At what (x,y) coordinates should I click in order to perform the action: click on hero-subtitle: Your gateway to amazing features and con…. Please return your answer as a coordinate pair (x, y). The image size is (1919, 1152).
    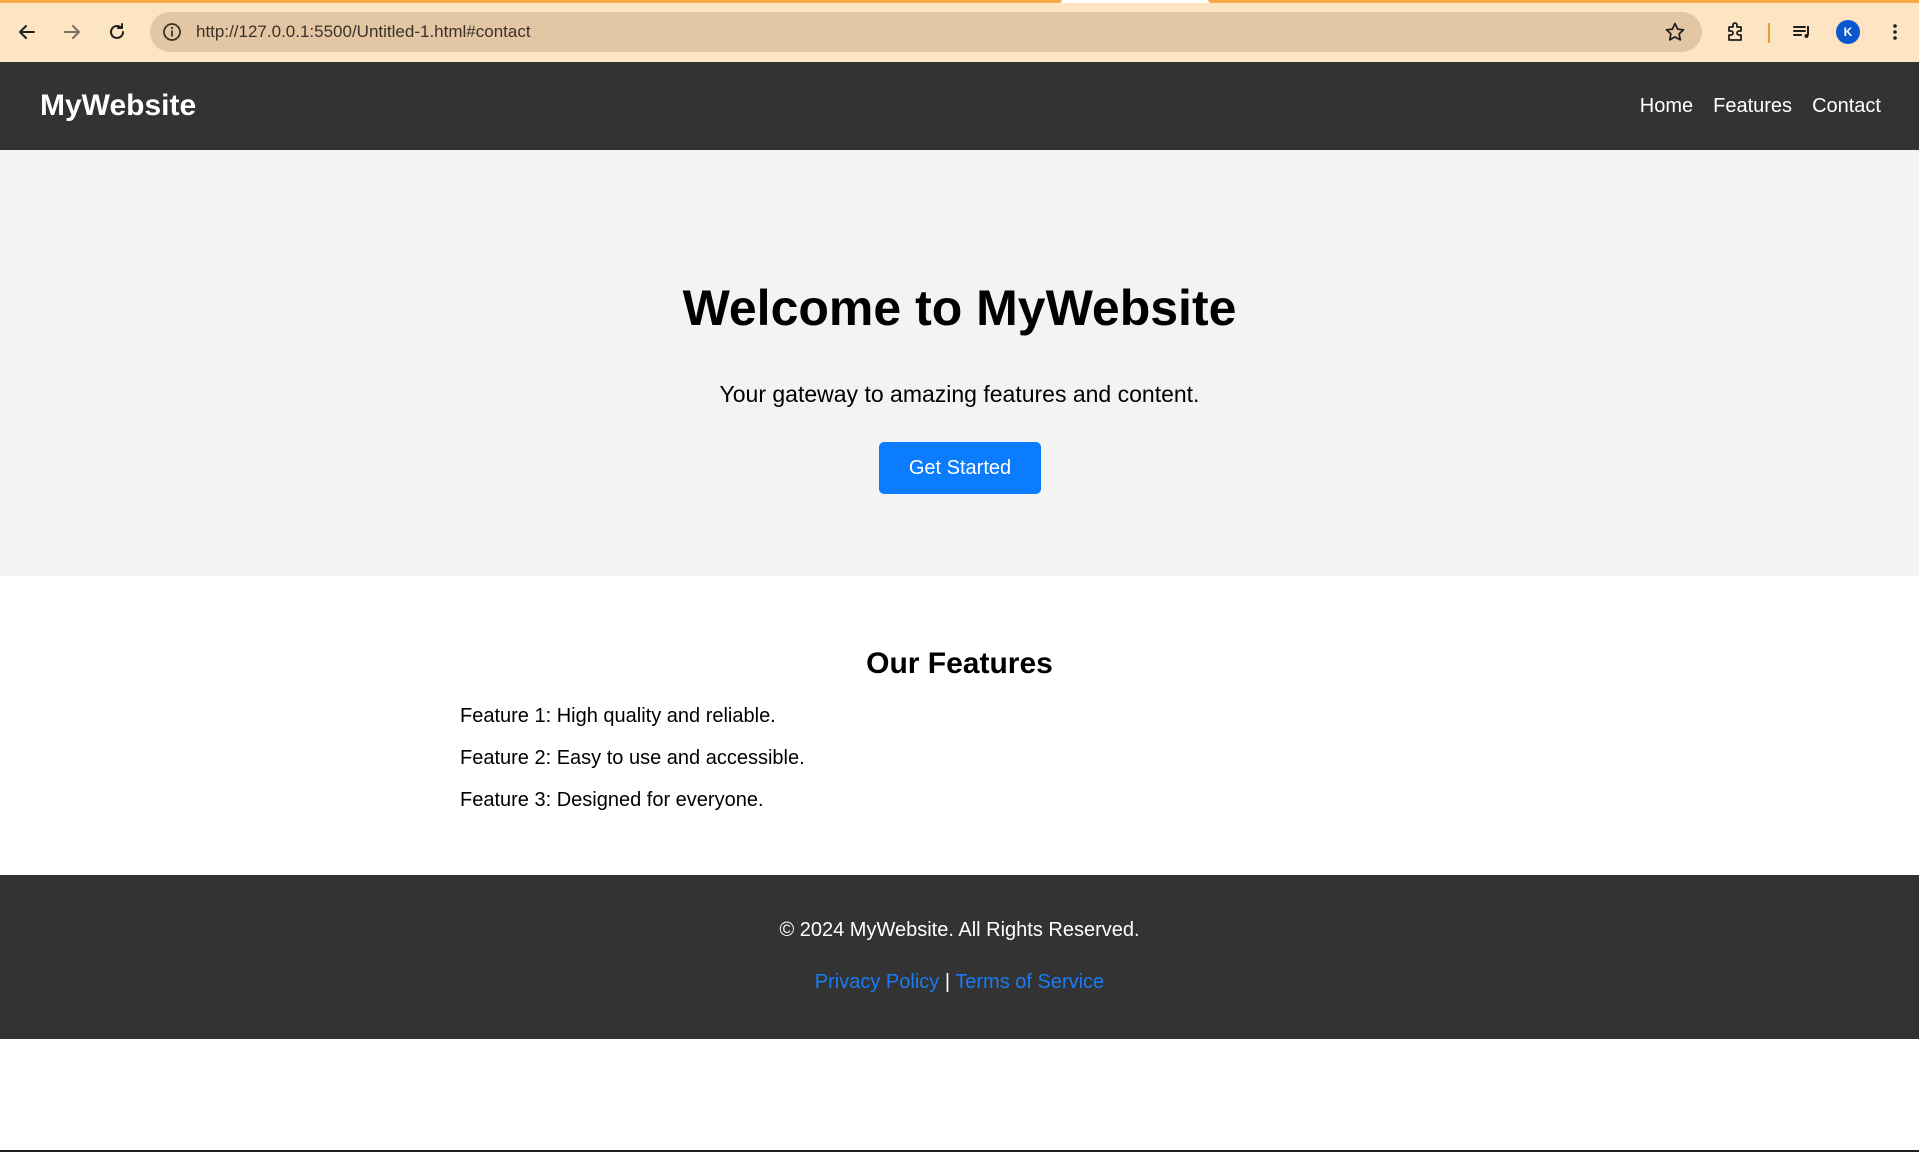
    Looking at the image, I should click on (959, 394).